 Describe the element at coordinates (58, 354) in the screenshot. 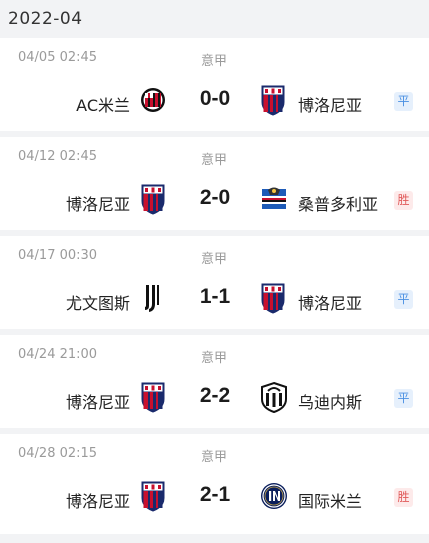

I see `match-date: 04/24 21:00` at that location.